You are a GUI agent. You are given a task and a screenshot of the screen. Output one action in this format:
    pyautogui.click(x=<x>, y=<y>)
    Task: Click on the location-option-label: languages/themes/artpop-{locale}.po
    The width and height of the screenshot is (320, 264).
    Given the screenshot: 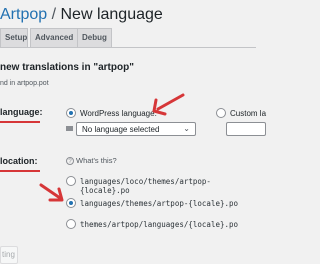 What is the action you would take?
    pyautogui.click(x=159, y=203)
    